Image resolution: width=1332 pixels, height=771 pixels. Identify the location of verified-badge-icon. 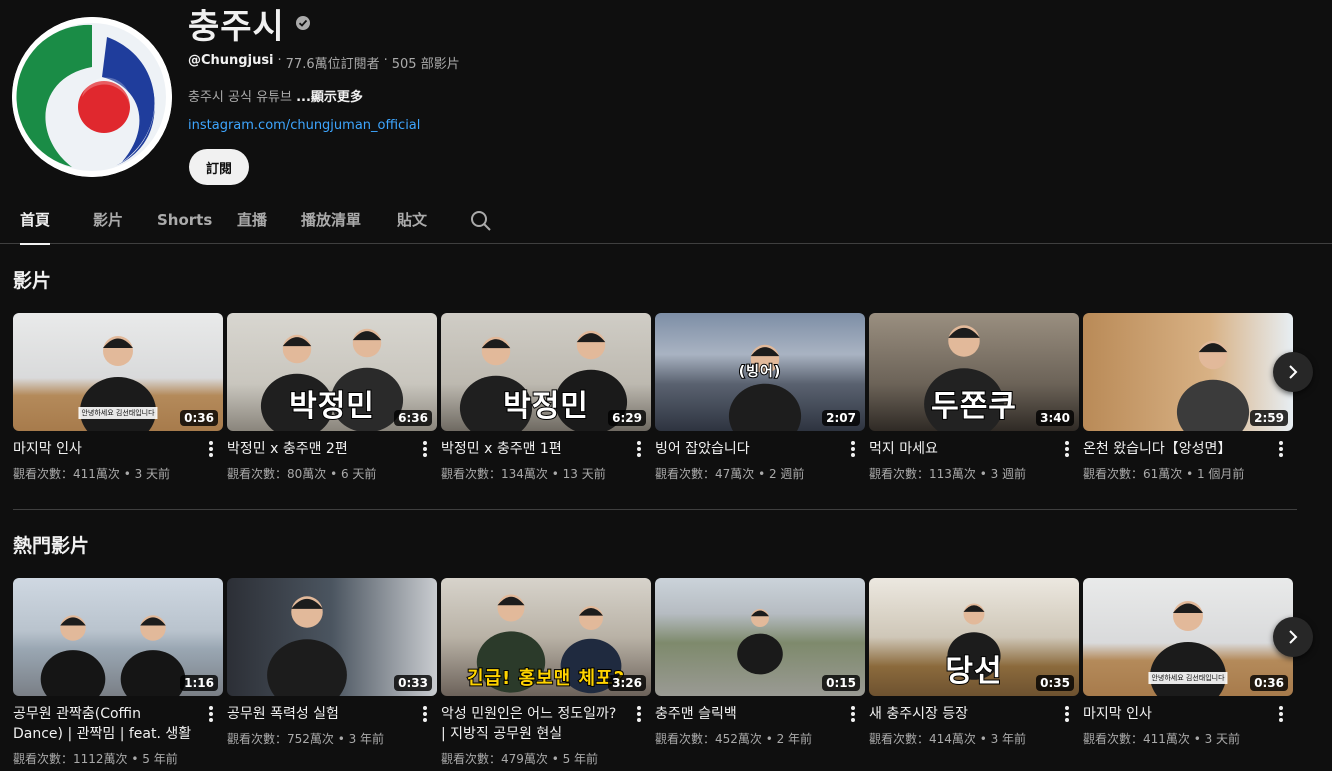
(302, 23).